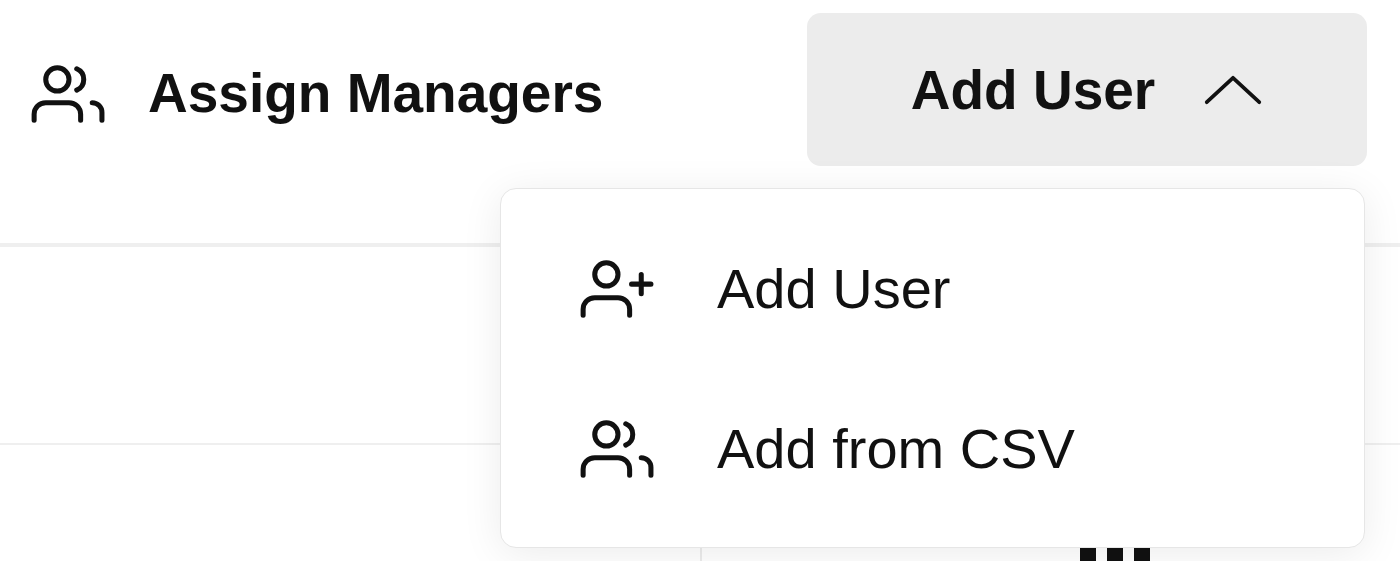  I want to click on add-user-button: Add User, so click(1087, 89).